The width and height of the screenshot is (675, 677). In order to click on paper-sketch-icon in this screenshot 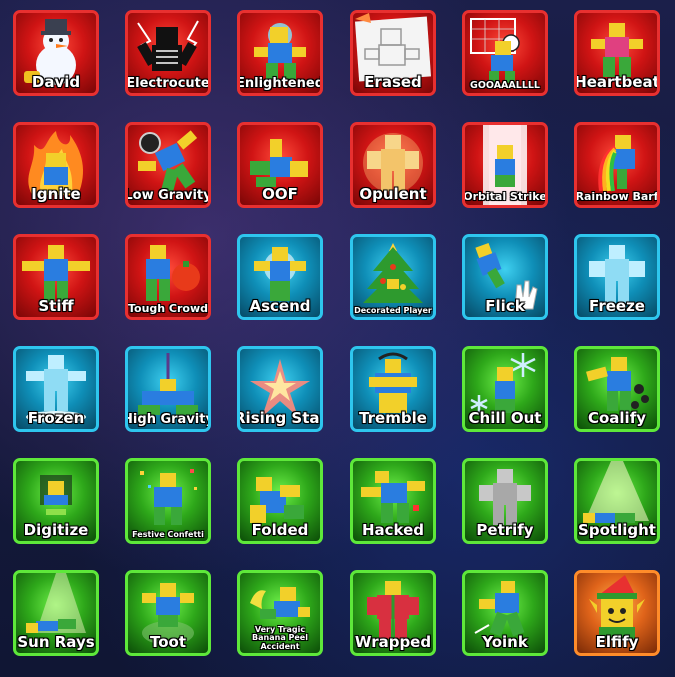, I will do `click(393, 47)`.